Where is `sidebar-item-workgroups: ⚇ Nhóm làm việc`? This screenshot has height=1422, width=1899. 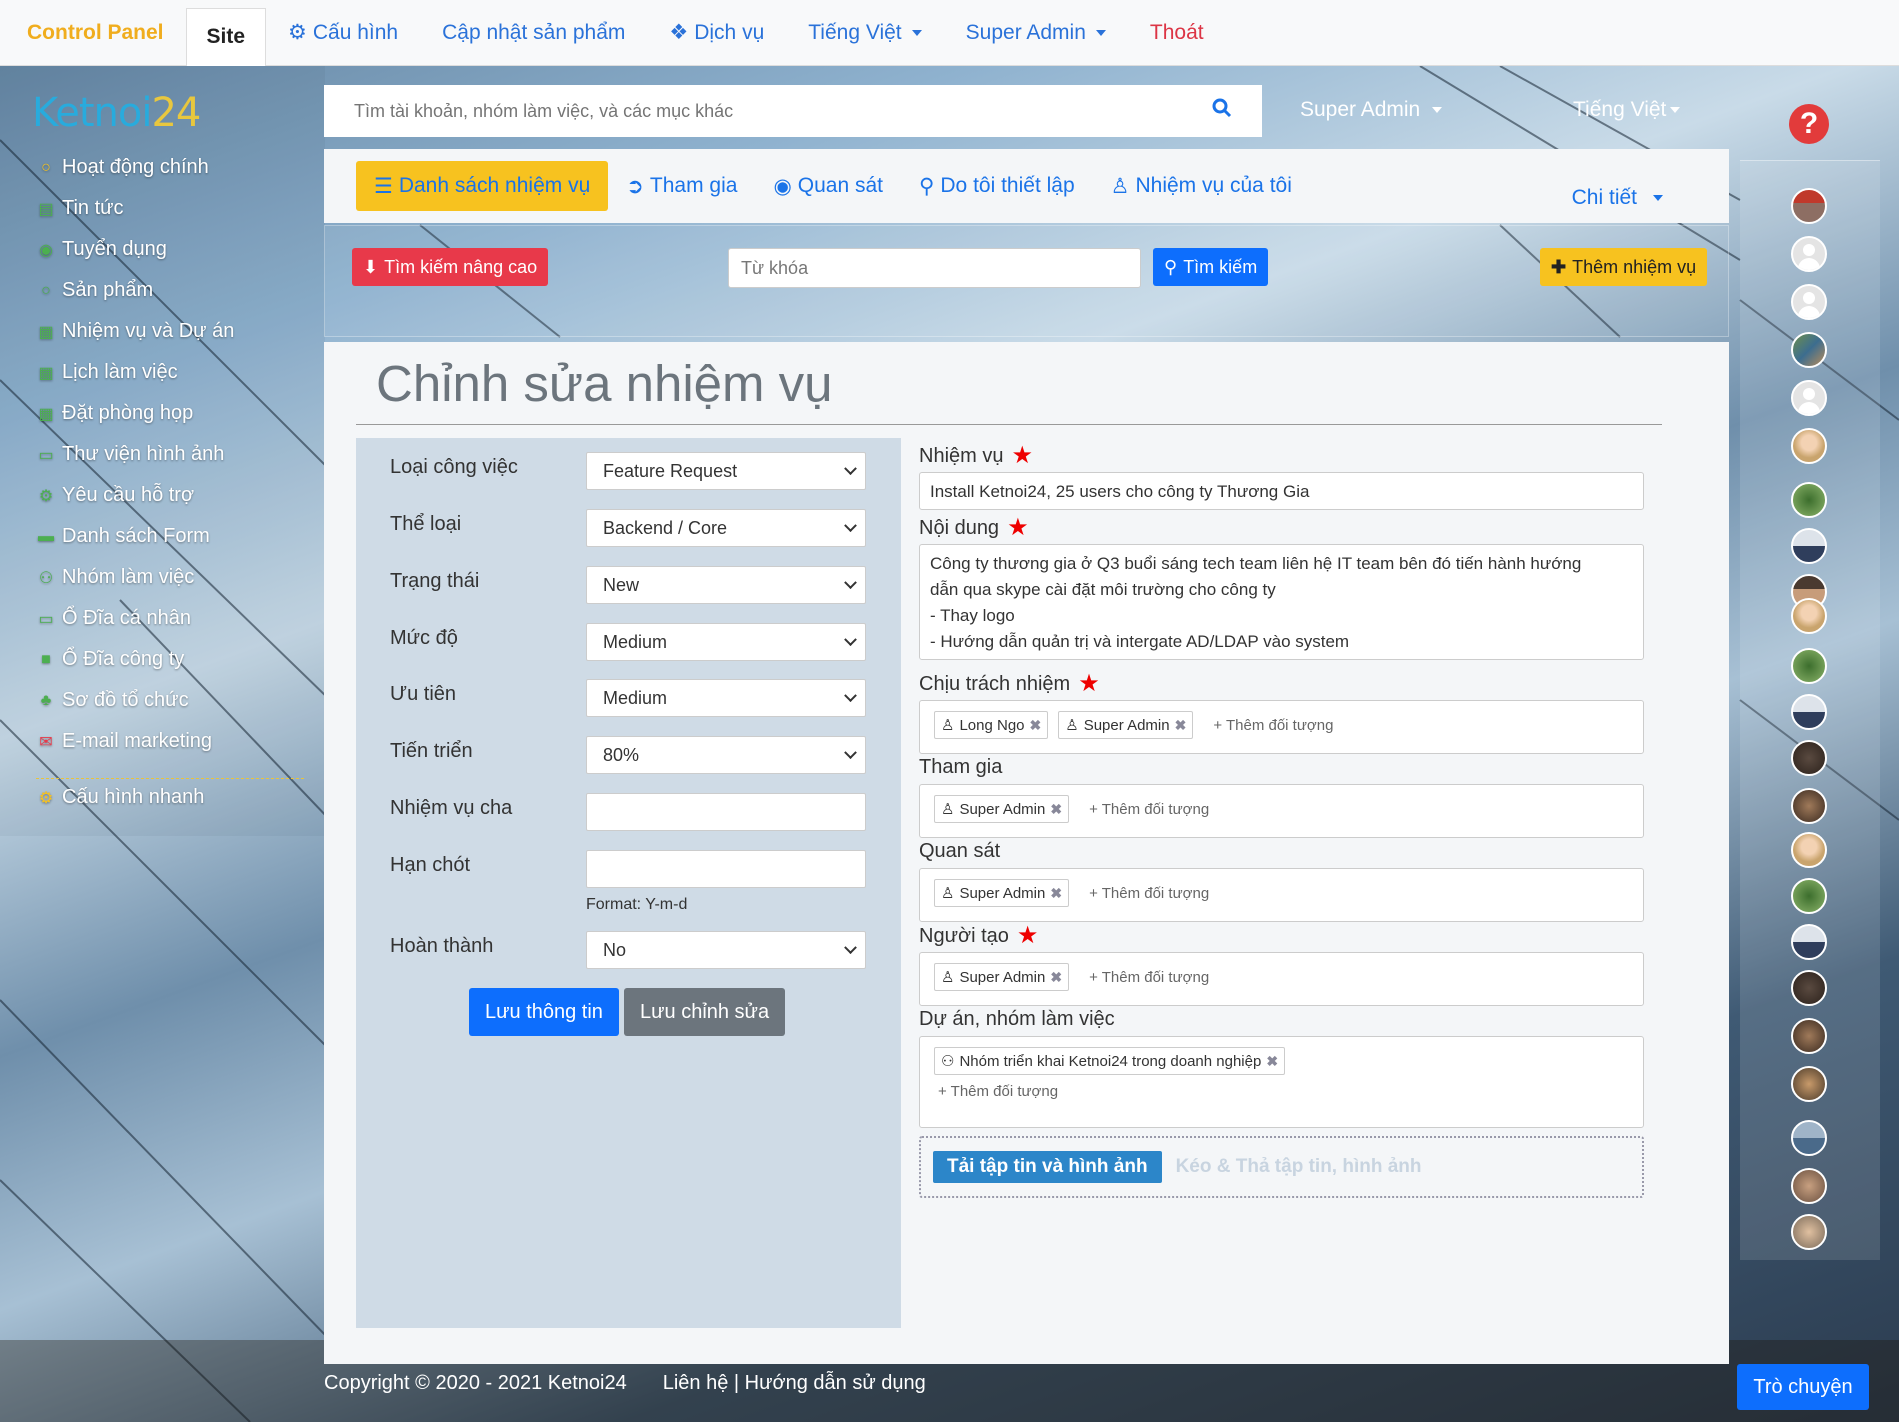
sidebar-item-workgroups: ⚇ Nhóm làm việc is located at coordinates (115, 577).